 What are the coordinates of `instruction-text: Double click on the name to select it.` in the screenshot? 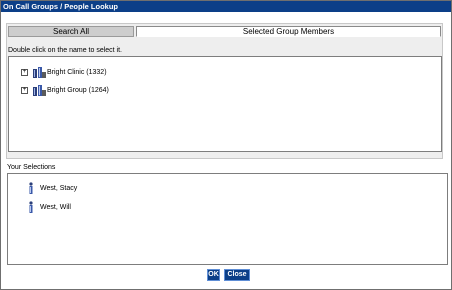 It's located at (65, 50).